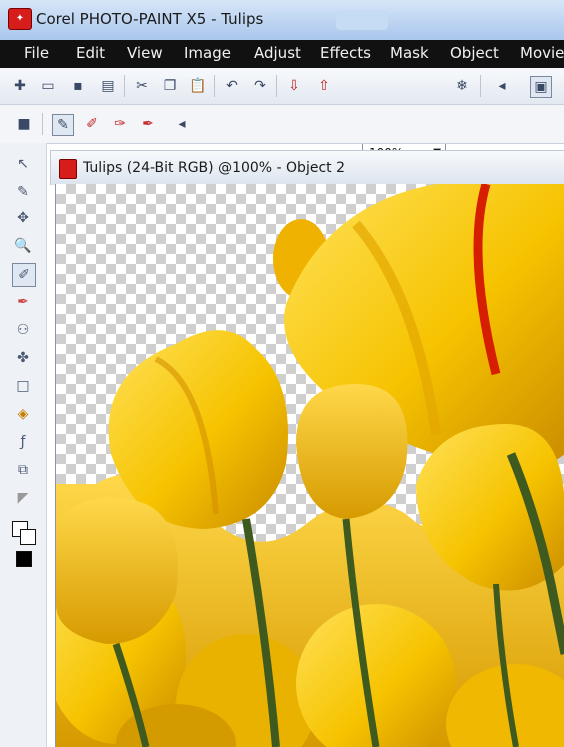  What do you see at coordinates (182, 124) in the screenshot?
I see `collapse-icon: ◂` at bounding box center [182, 124].